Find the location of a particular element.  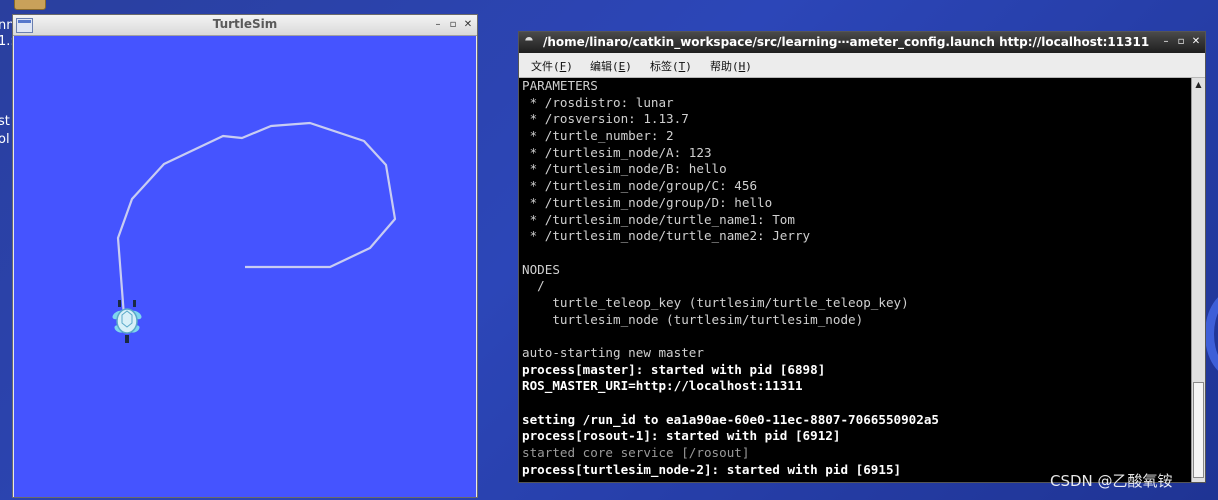

terminal-line: * /turtlesim_node/turtle_name2: Jerry is located at coordinates (666, 236).